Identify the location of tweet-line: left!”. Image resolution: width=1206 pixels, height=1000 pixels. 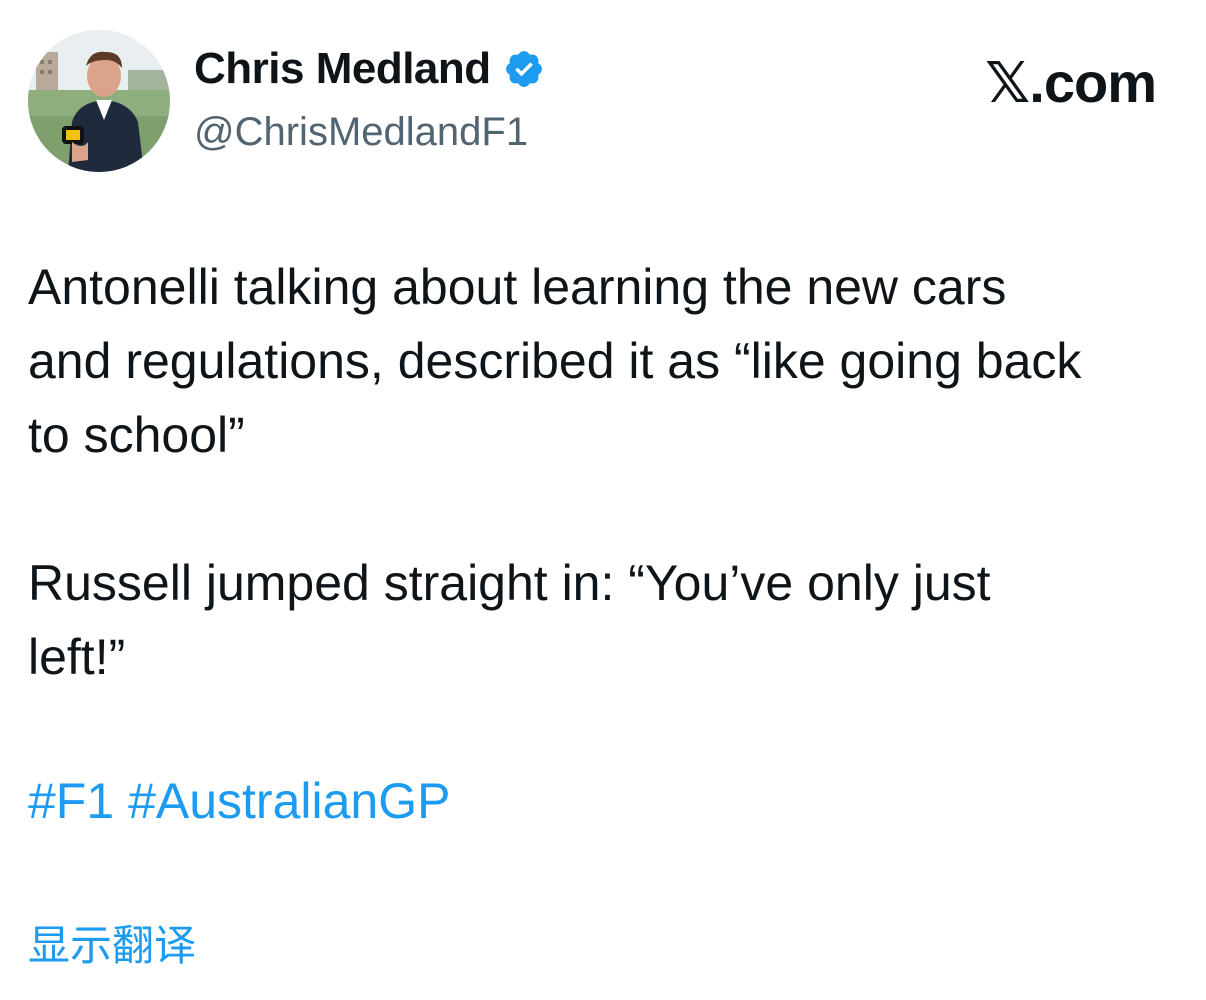
(77, 657).